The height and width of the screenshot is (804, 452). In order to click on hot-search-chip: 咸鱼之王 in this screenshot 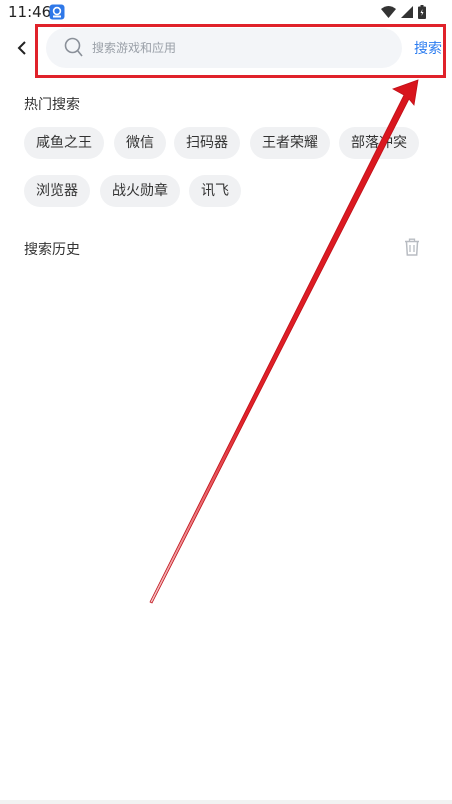, I will do `click(64, 143)`.